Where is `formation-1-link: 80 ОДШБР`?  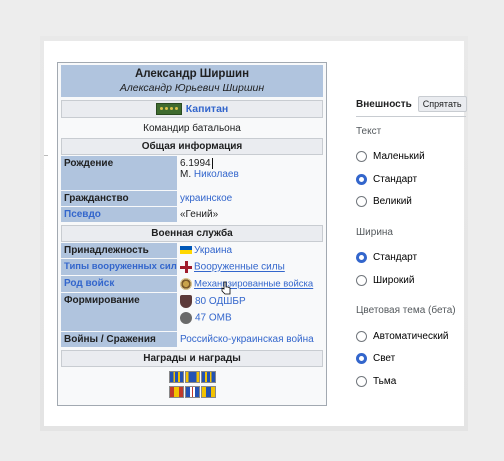
formation-1-link: 80 ОДШБР is located at coordinates (220, 301).